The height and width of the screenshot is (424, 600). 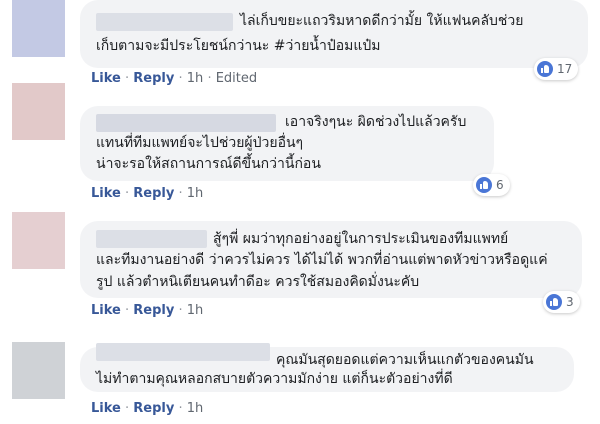 I want to click on edited-label: Edited, so click(x=236, y=78).